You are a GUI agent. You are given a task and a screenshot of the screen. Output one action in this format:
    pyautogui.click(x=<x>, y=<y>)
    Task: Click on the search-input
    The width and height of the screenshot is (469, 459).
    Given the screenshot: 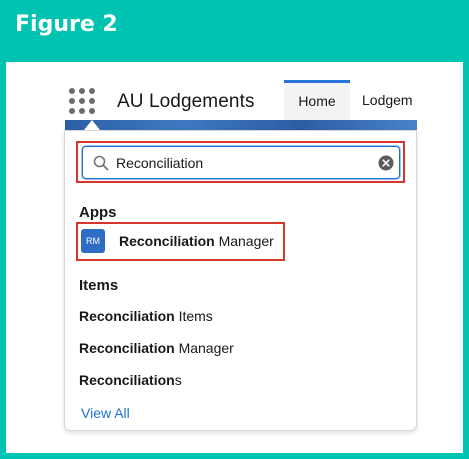 What is the action you would take?
    pyautogui.click(x=236, y=163)
    